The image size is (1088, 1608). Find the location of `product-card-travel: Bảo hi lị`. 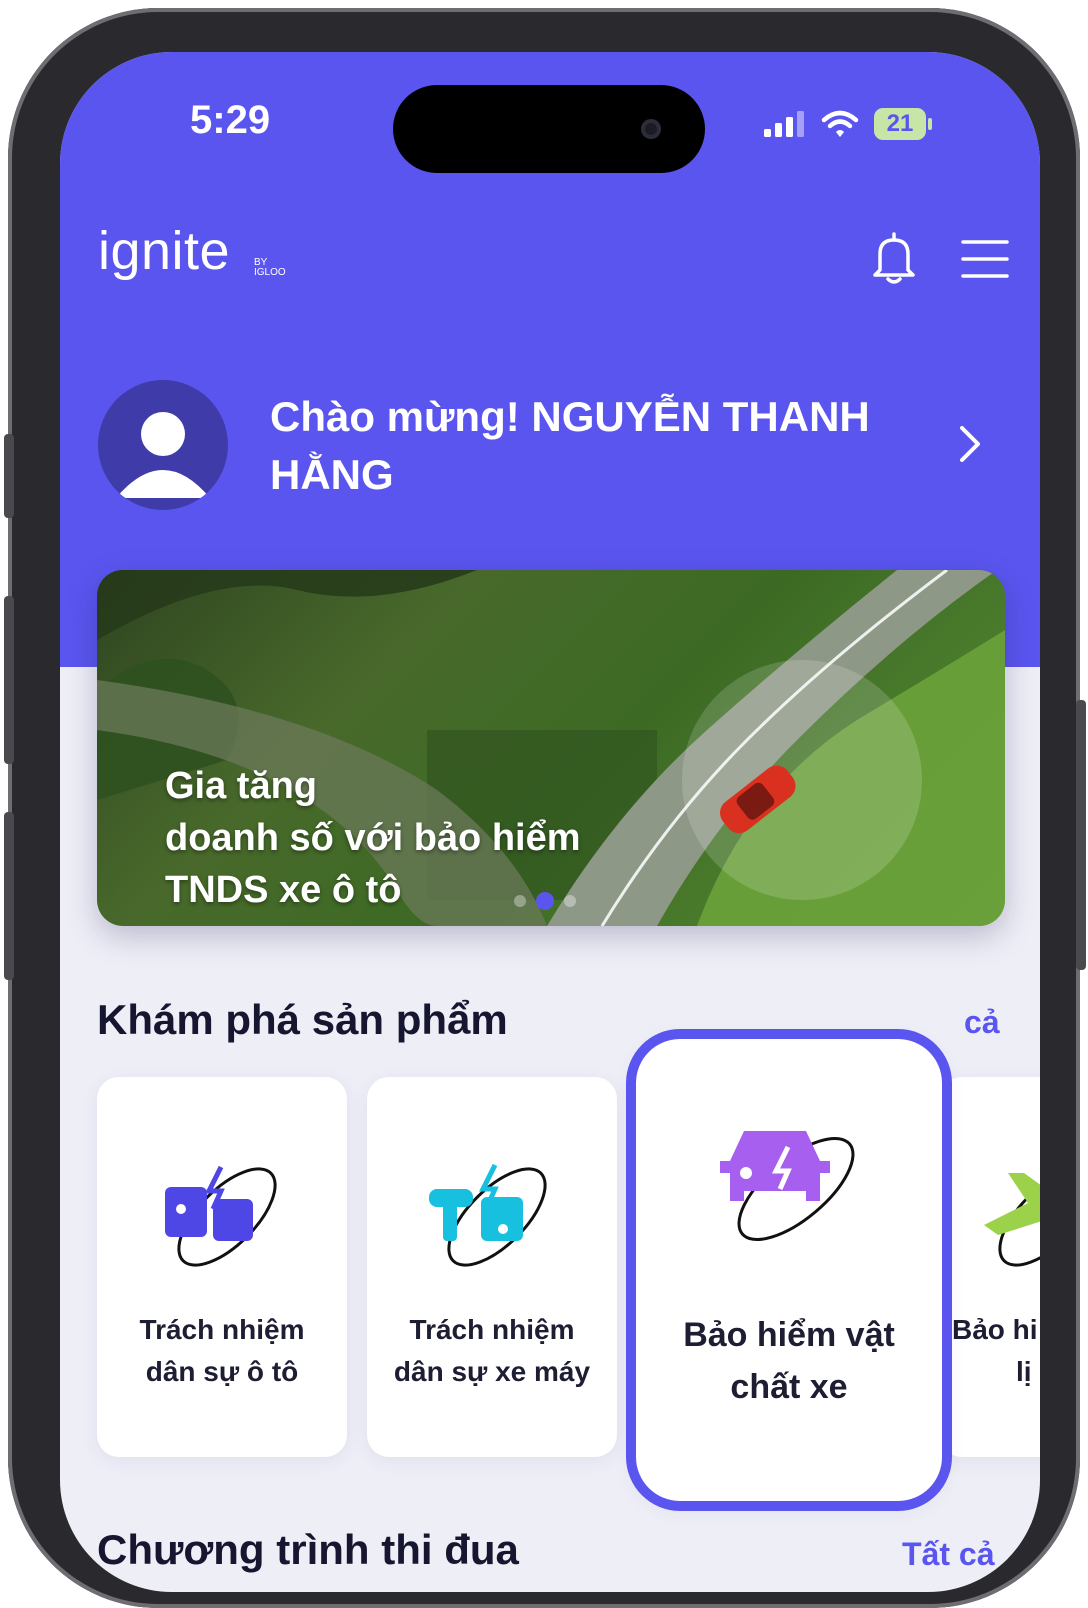

product-card-travel: Bảo hi lị is located at coordinates (990, 1267).